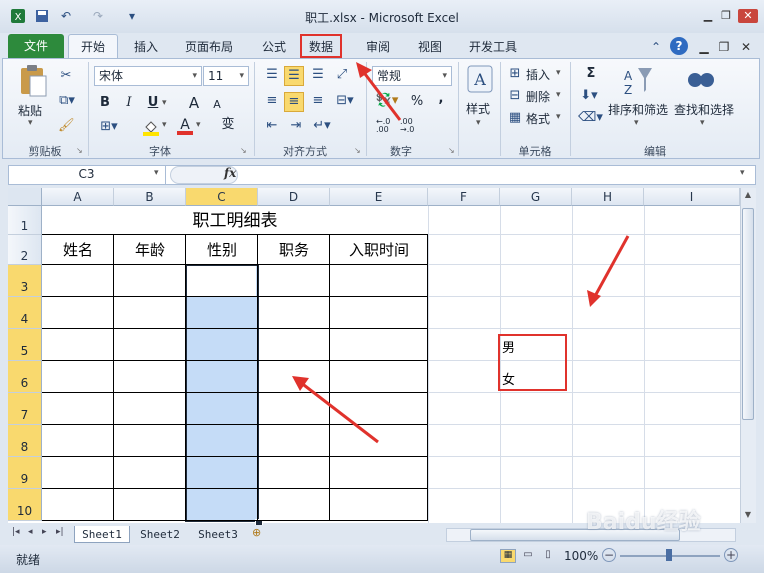 The height and width of the screenshot is (573, 764). What do you see at coordinates (748, 314) in the screenshot?
I see `scroll-thumb` at bounding box center [748, 314].